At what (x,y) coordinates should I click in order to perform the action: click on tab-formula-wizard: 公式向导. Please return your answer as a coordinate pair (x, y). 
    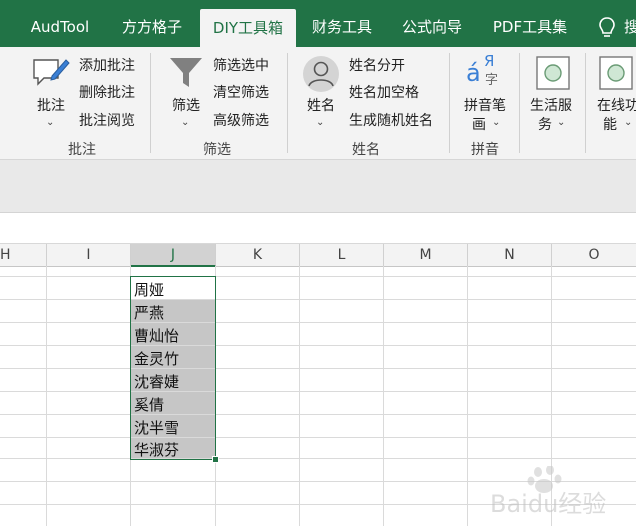
    Looking at the image, I should click on (432, 27).